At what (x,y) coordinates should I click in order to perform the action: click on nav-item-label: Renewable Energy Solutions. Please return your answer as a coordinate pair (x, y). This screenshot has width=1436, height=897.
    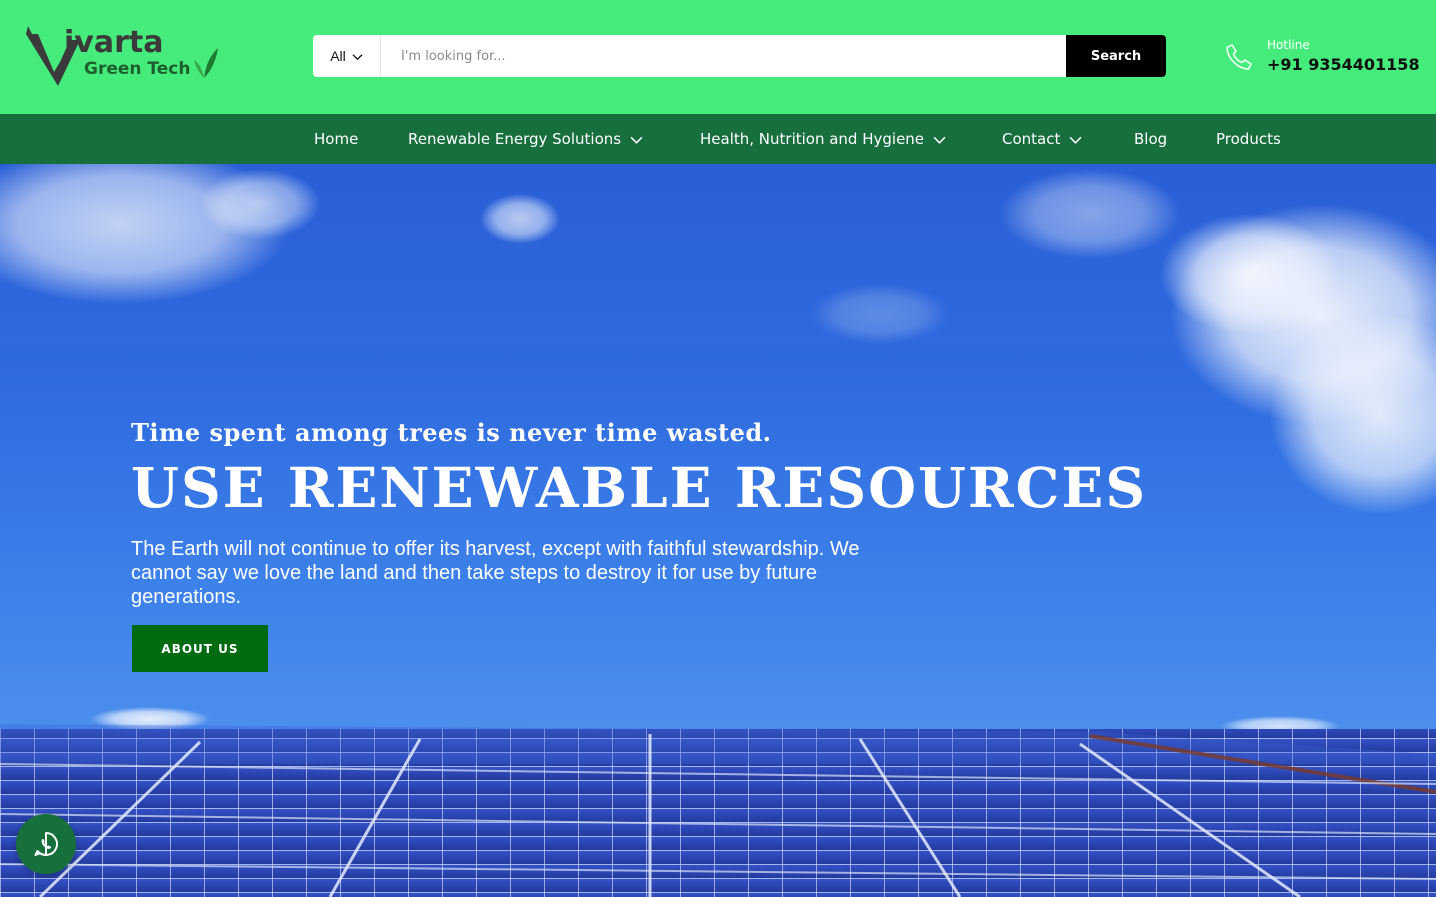
    Looking at the image, I should click on (515, 139).